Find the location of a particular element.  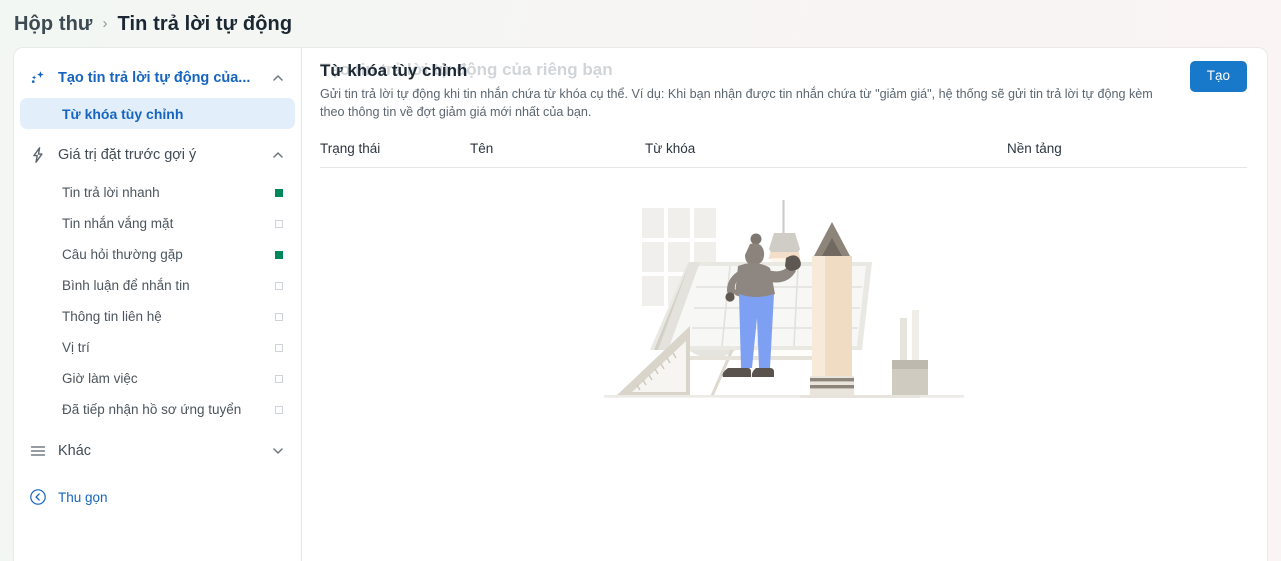

sidebar-group-label: Giá trị đặt trước gợi ý is located at coordinates (127, 155).